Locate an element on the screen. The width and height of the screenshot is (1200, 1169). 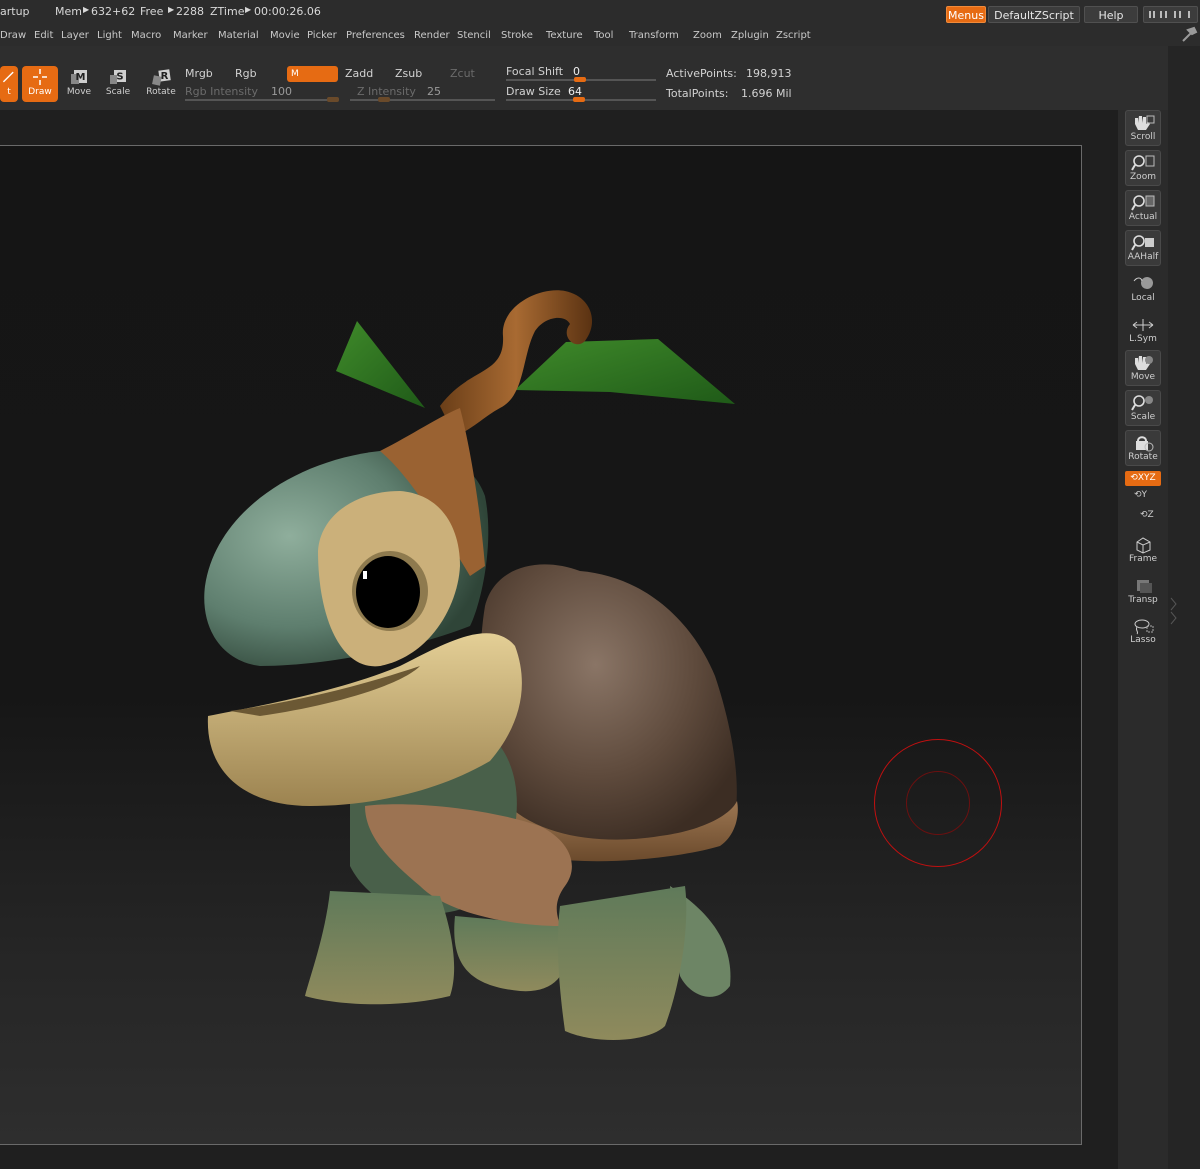
frame-button: Frame is located at coordinates (1143, 551).